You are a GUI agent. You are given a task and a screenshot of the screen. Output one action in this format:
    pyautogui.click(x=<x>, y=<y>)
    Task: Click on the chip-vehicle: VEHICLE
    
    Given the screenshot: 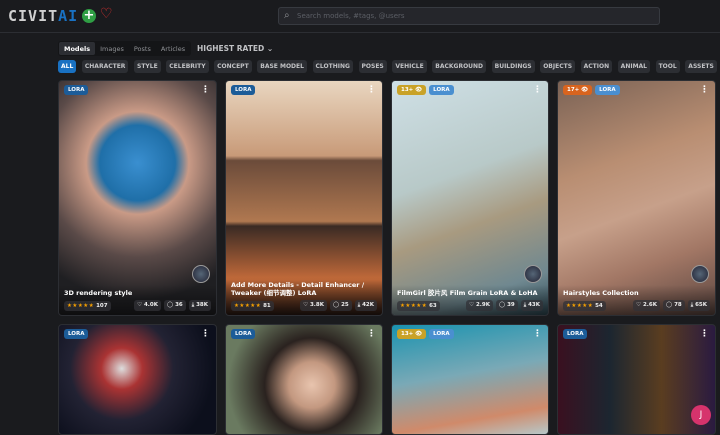 What is the action you would take?
    pyautogui.click(x=409, y=66)
    